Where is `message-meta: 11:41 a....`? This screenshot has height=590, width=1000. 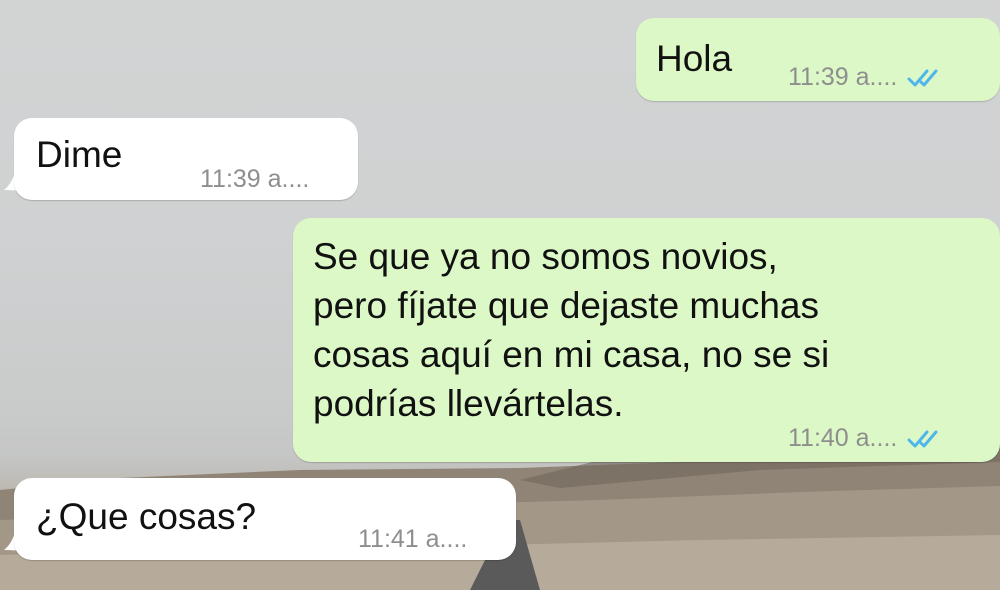 message-meta: 11:41 a.... is located at coordinates (412, 539).